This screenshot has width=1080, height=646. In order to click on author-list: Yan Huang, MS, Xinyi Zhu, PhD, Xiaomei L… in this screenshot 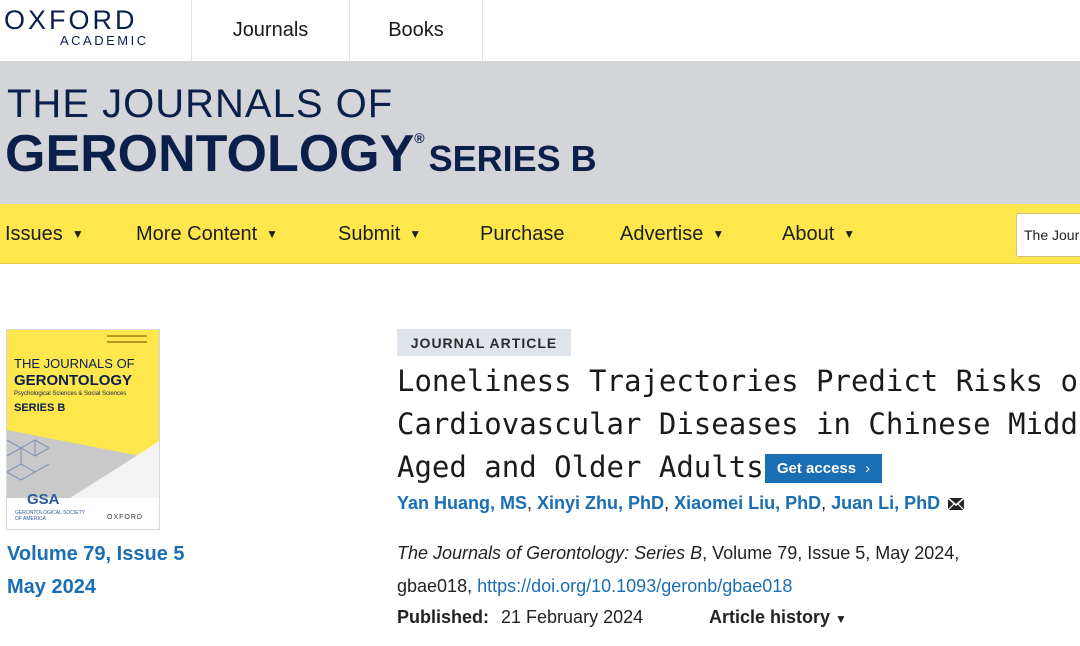, I will do `click(681, 503)`.